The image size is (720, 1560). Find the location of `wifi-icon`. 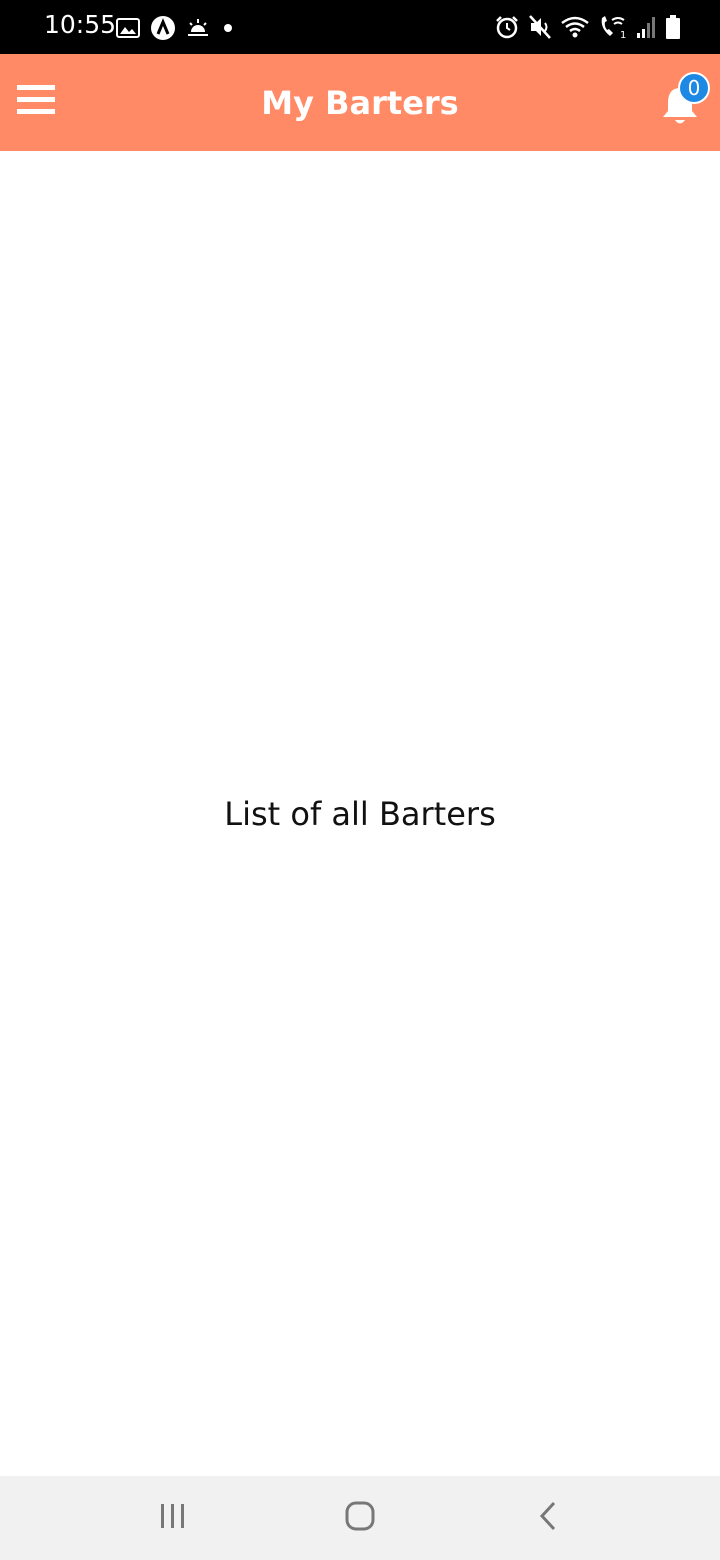

wifi-icon is located at coordinates (575, 27).